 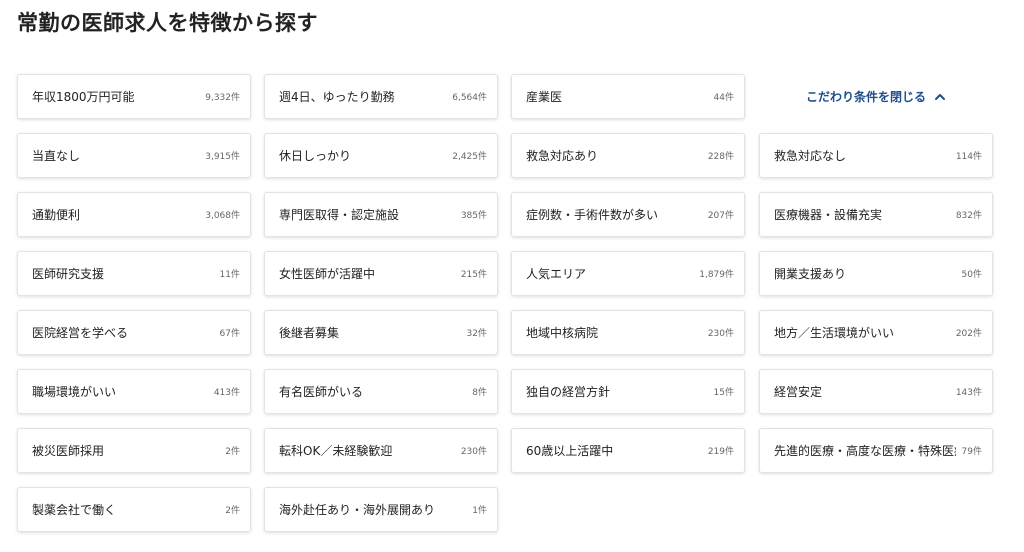 I want to click on close-conditions-label: こだわり条件を閉じる, so click(x=865, y=97).